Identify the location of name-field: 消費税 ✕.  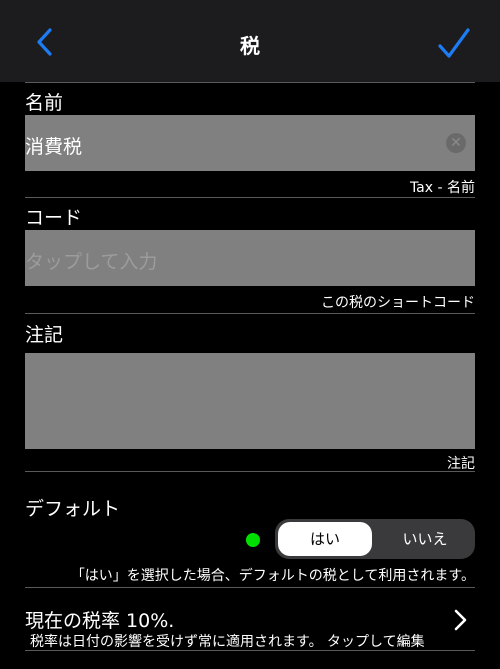
(250, 143).